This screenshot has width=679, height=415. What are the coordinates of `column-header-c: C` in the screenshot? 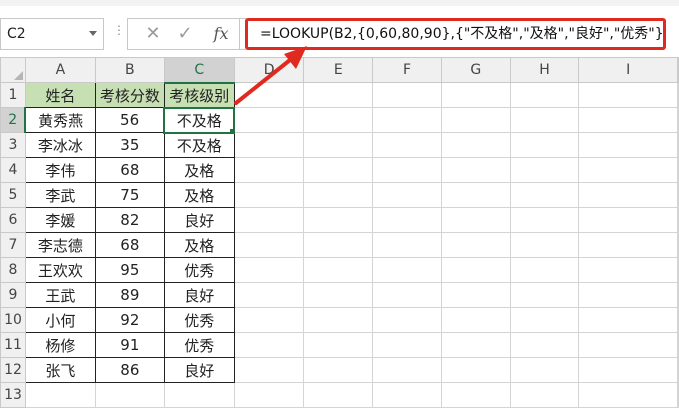 It's located at (199, 70).